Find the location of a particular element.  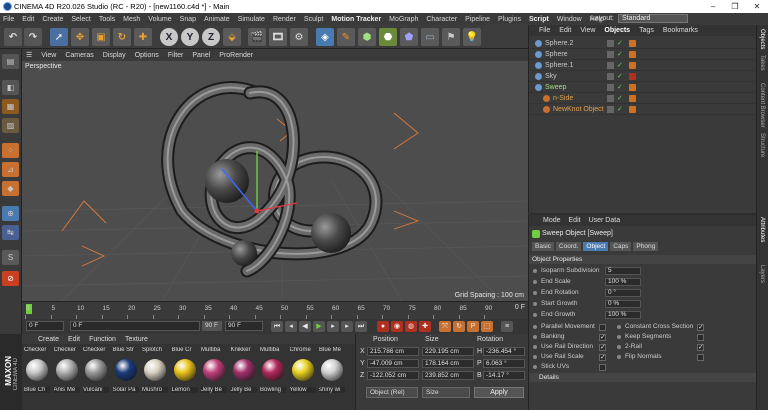

live-selection-icon: ➚ is located at coordinates (59, 37).